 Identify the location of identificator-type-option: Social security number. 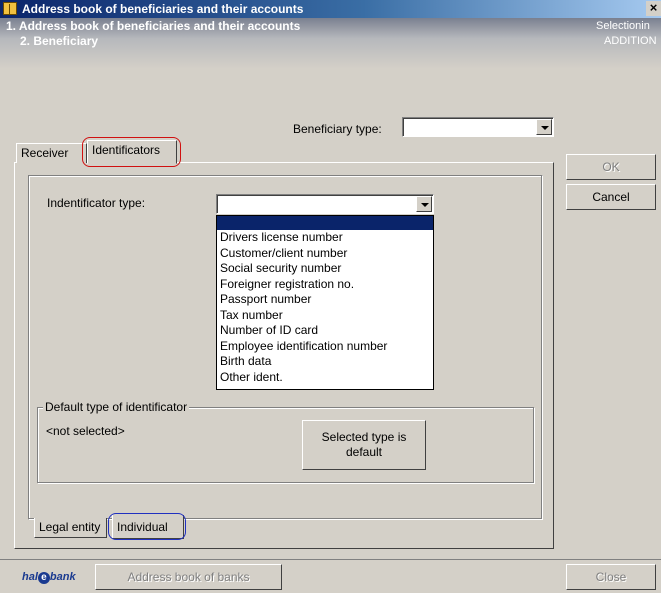
(325, 269).